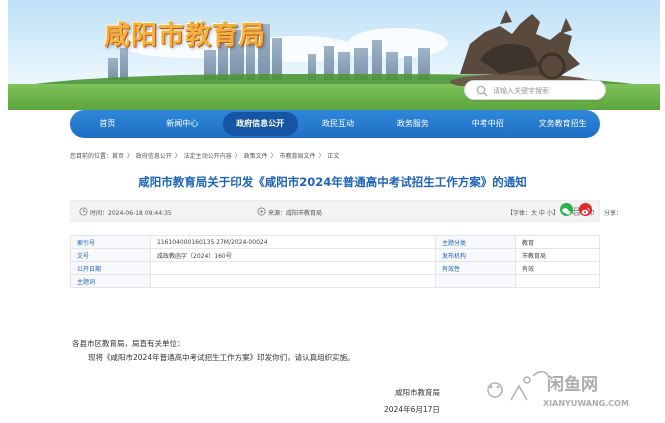 This screenshot has height=423, width=665. I want to click on weibo-icon, so click(585, 211).